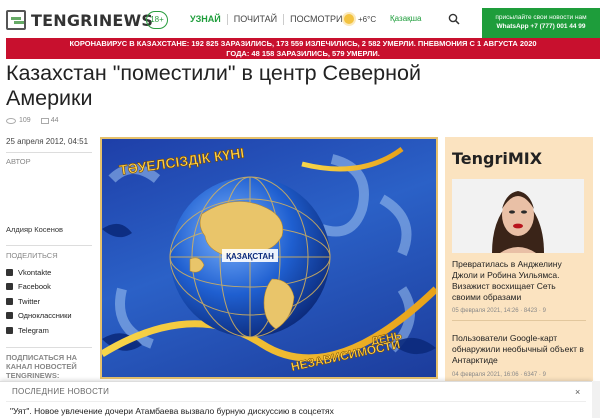 The image size is (600, 418). Describe the element at coordinates (9, 301) in the screenshot. I see `twitter-icon` at that location.